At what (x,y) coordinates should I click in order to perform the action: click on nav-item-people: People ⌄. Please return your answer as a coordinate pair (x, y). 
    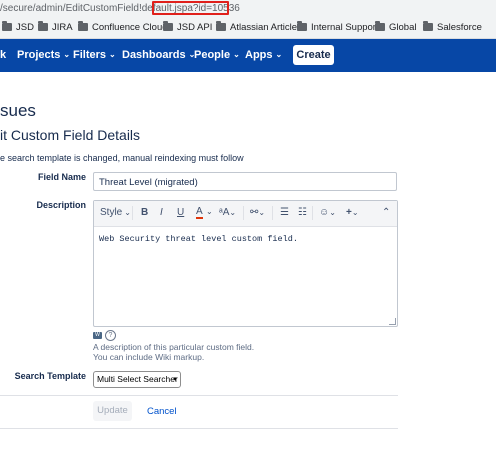
    Looking at the image, I should click on (217, 55).